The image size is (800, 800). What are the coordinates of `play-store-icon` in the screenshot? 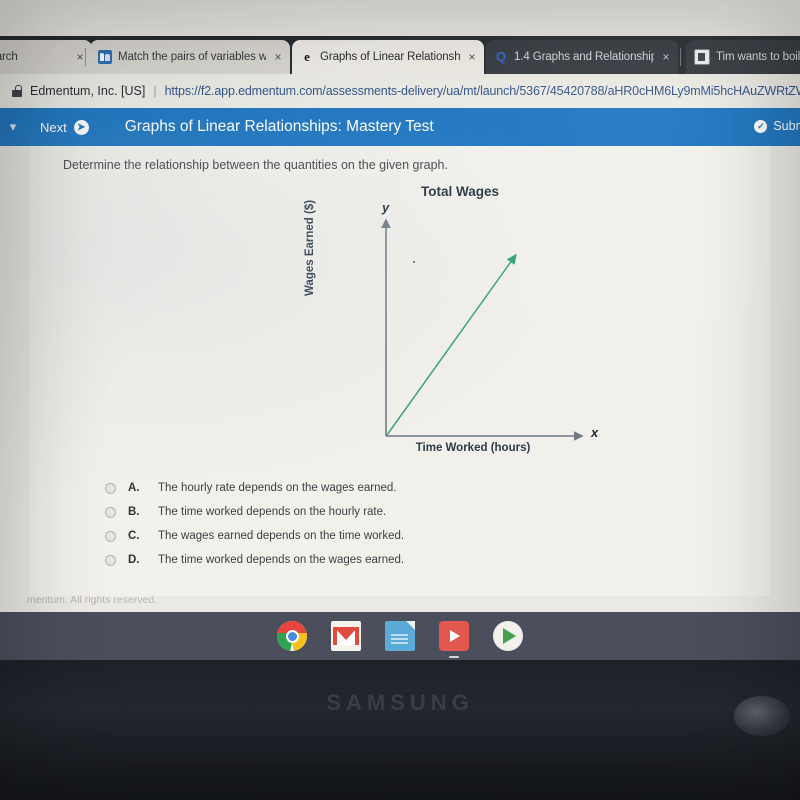 It's located at (508, 636).